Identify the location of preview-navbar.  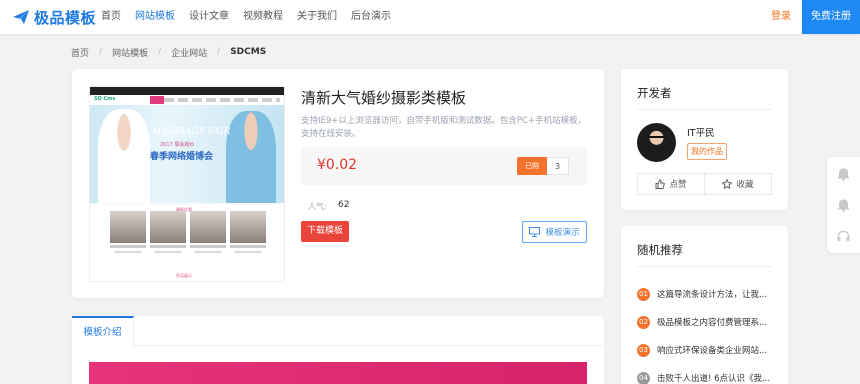
(215, 100).